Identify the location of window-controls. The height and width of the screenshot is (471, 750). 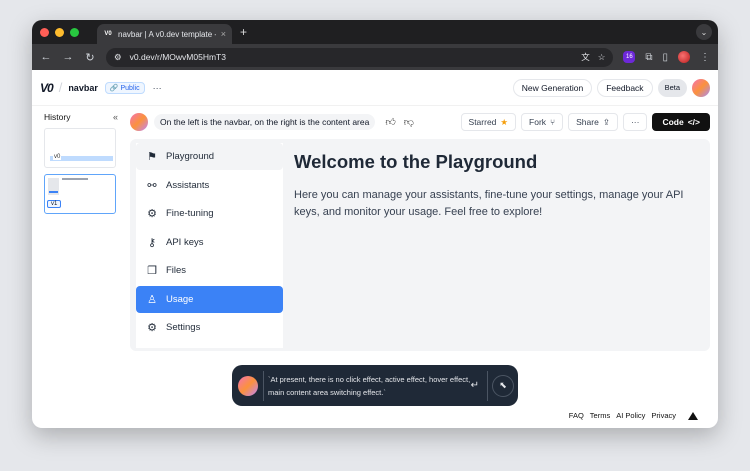
(59, 32).